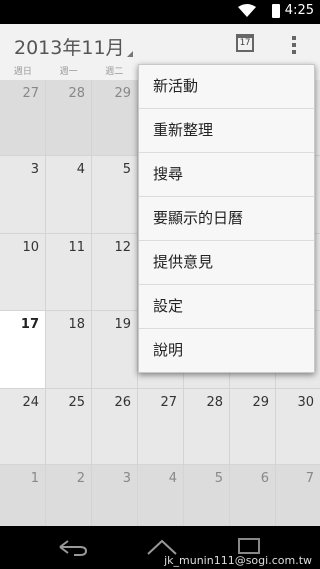  I want to click on menu-item-help: 說明, so click(226, 350).